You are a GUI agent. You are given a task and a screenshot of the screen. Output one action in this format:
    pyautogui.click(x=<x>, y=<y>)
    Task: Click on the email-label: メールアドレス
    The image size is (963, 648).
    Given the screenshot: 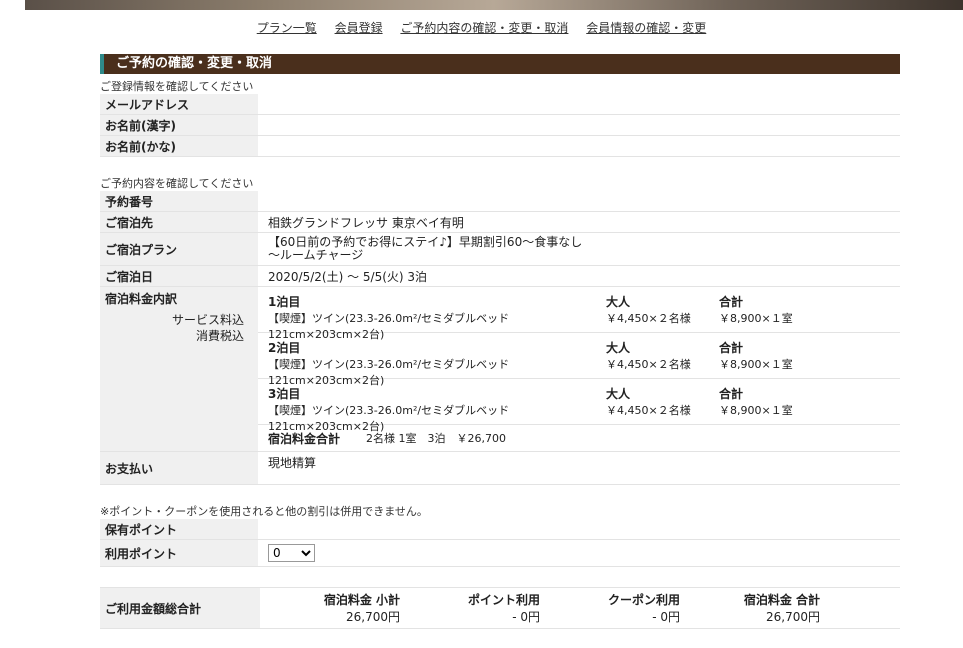 What is the action you would take?
    pyautogui.click(x=179, y=104)
    